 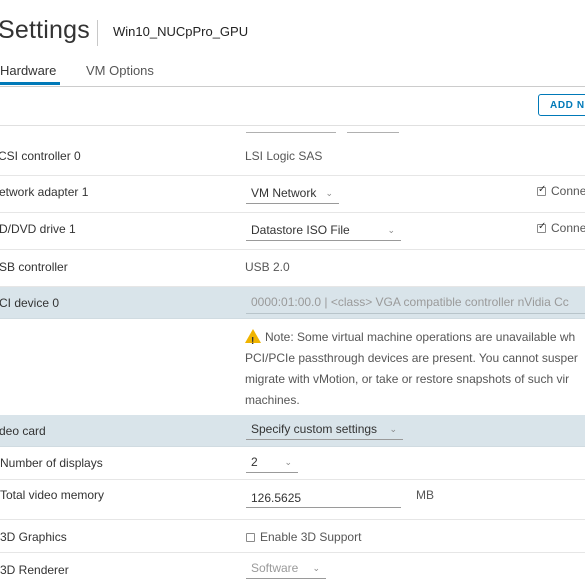 What do you see at coordinates (34, 267) in the screenshot?
I see `usb-controller-label: SB controller` at bounding box center [34, 267].